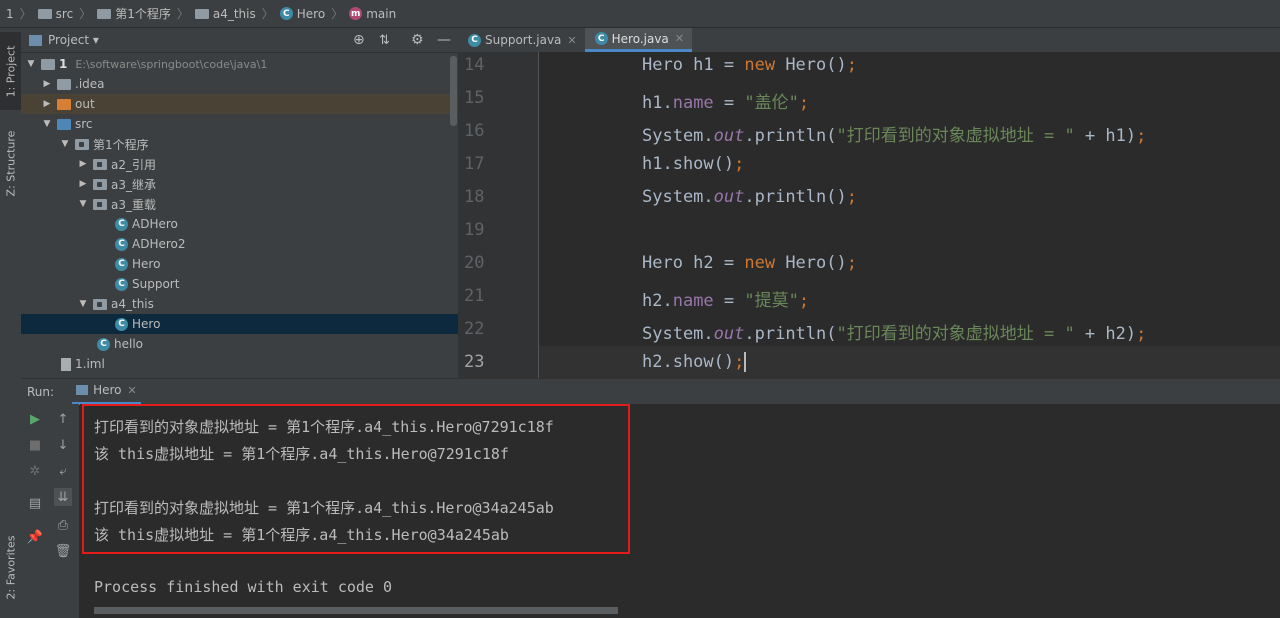 The width and height of the screenshot is (1280, 618). I want to click on up-arrow-icon: ↑, so click(63, 419).